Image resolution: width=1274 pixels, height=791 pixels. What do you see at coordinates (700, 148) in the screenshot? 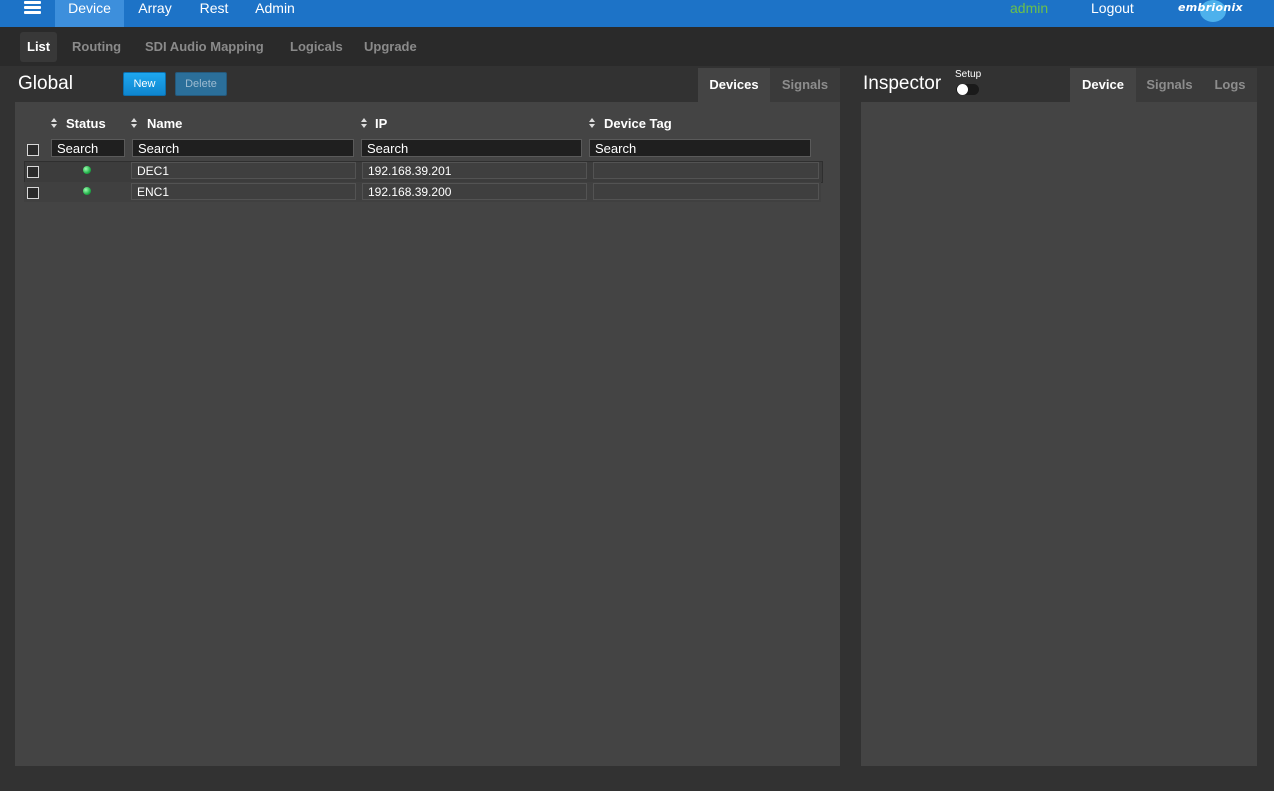
I see `device-tag-search-input` at bounding box center [700, 148].